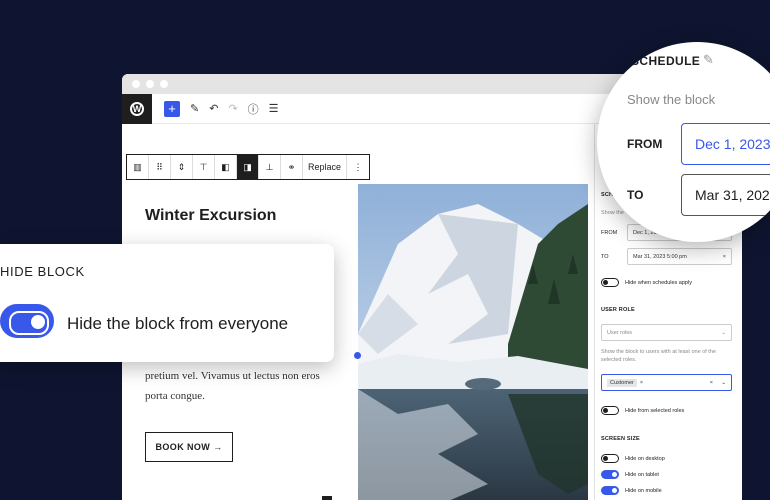 This screenshot has height=500, width=770. Describe the element at coordinates (666, 332) in the screenshot. I see `user-roles-select: User roles ⌄` at that location.